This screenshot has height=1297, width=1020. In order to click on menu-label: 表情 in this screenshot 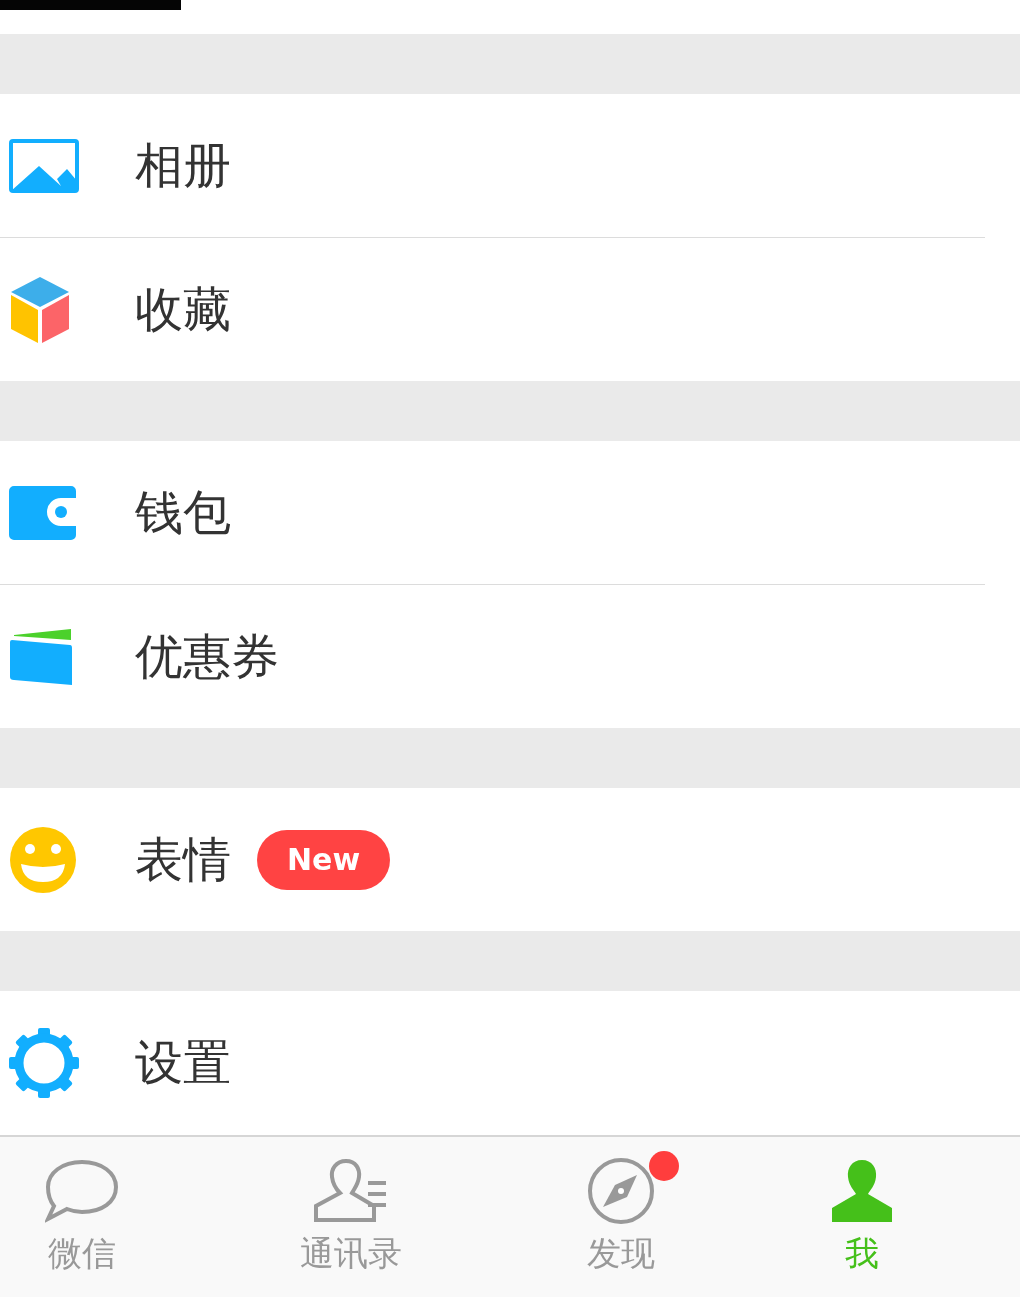, I will do `click(183, 859)`.